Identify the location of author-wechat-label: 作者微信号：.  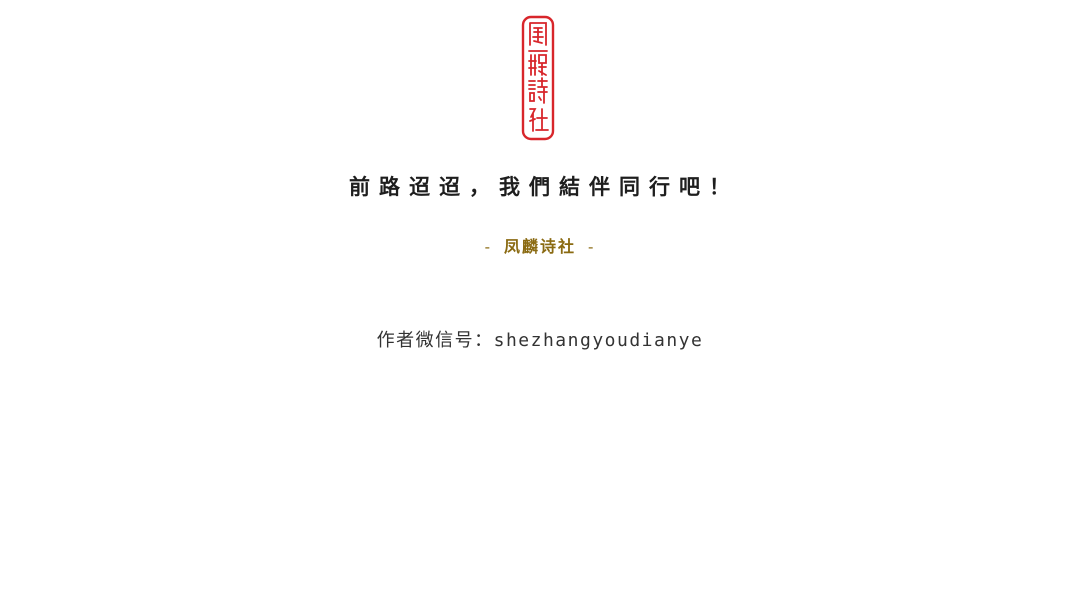
(435, 340).